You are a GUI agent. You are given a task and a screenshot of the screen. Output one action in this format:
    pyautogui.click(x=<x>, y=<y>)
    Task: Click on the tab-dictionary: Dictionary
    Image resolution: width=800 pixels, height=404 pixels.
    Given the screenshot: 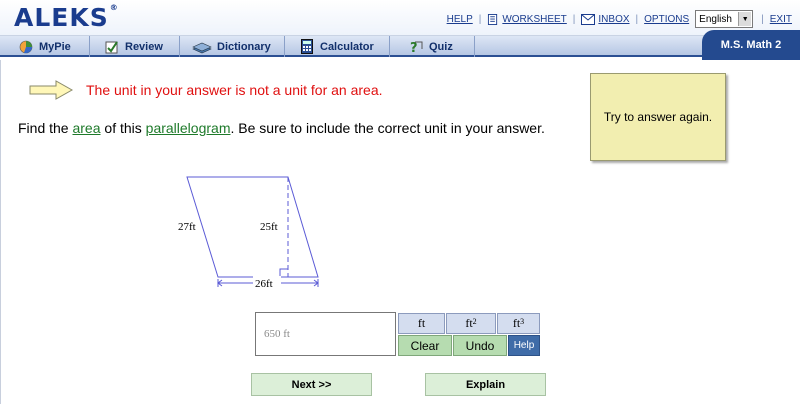 What is the action you would take?
    pyautogui.click(x=232, y=46)
    